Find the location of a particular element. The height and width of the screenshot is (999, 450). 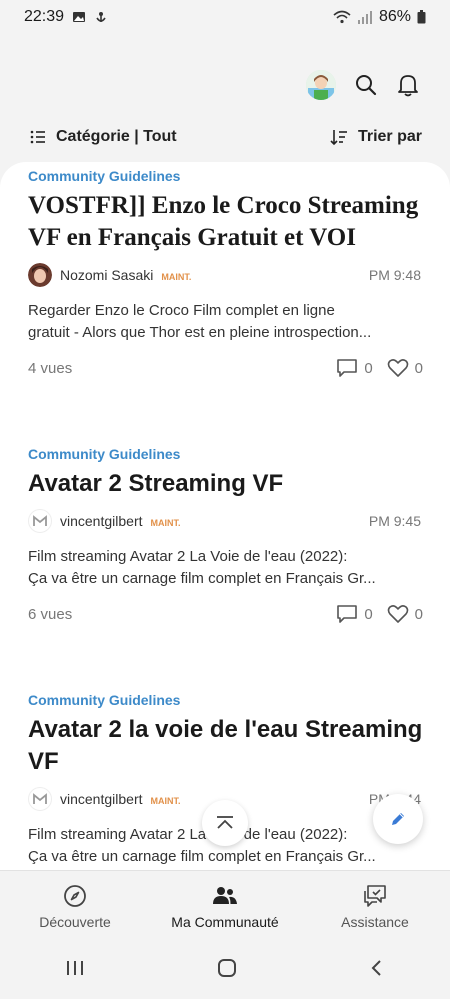

back-button is located at coordinates (377, 970).